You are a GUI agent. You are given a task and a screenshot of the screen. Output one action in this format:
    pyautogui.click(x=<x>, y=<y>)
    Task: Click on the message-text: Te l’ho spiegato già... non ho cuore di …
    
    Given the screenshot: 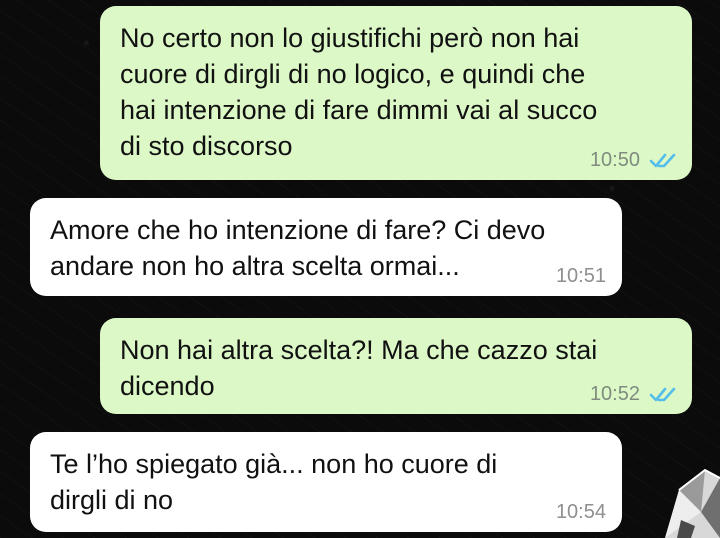 What is the action you would take?
    pyautogui.click(x=274, y=482)
    